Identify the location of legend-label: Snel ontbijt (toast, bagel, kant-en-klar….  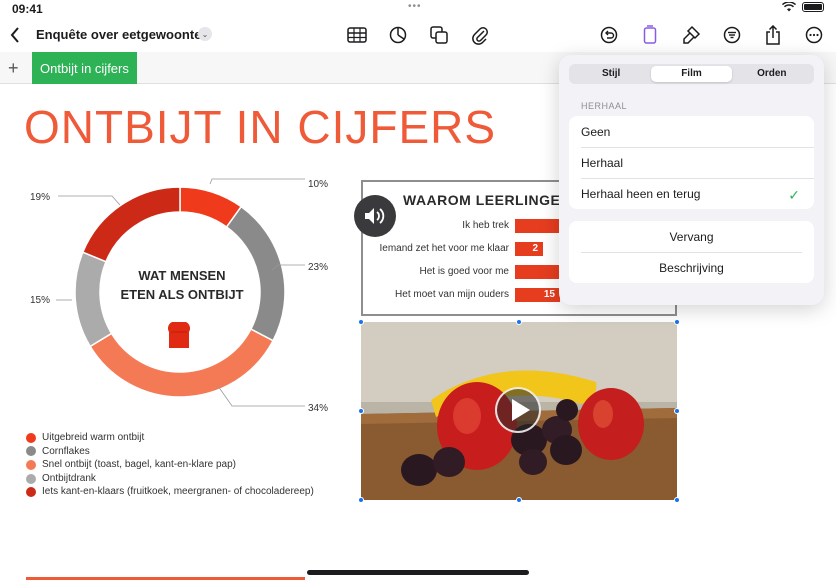
(139, 465).